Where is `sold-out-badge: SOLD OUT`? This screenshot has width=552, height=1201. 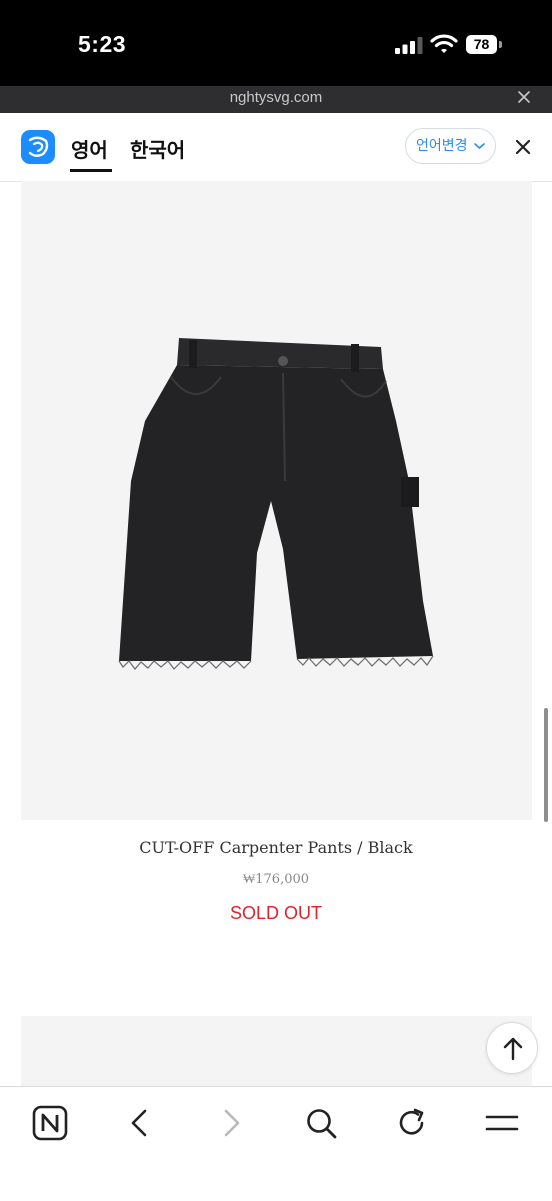
sold-out-badge: SOLD OUT is located at coordinates (275, 913).